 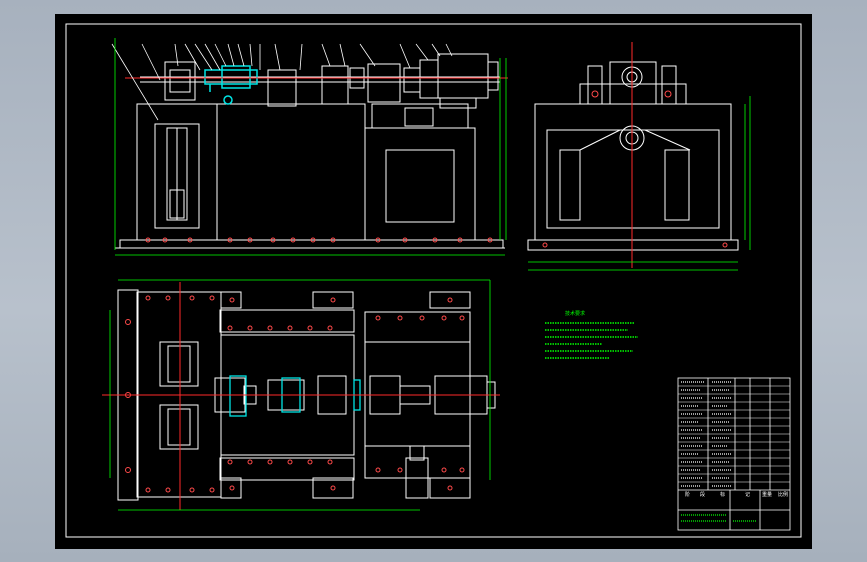 What do you see at coordinates (420, 184) in the screenshot?
I see `front-right-stand` at bounding box center [420, 184].